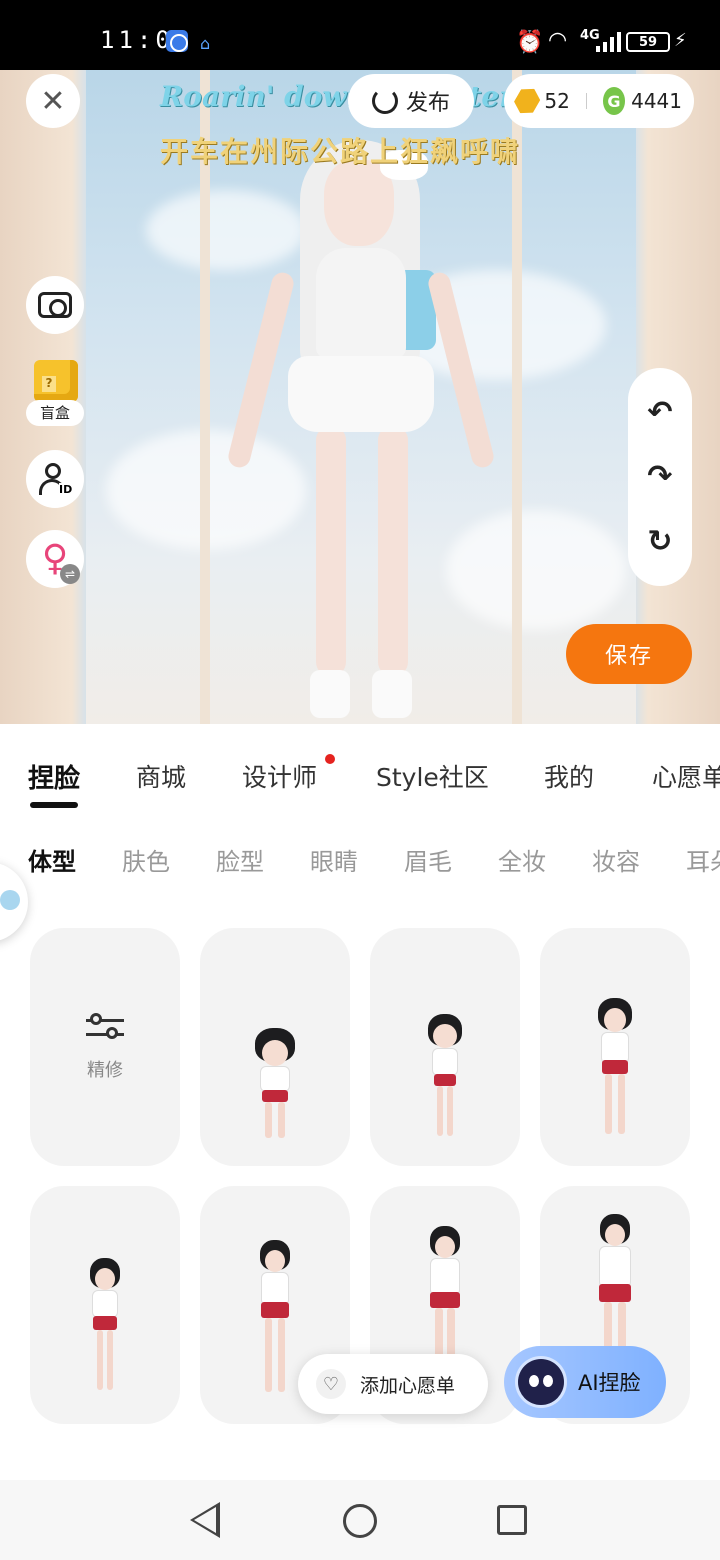 The image size is (720, 1560). Describe the element at coordinates (541, 1382) in the screenshot. I see `robot-icon` at that location.